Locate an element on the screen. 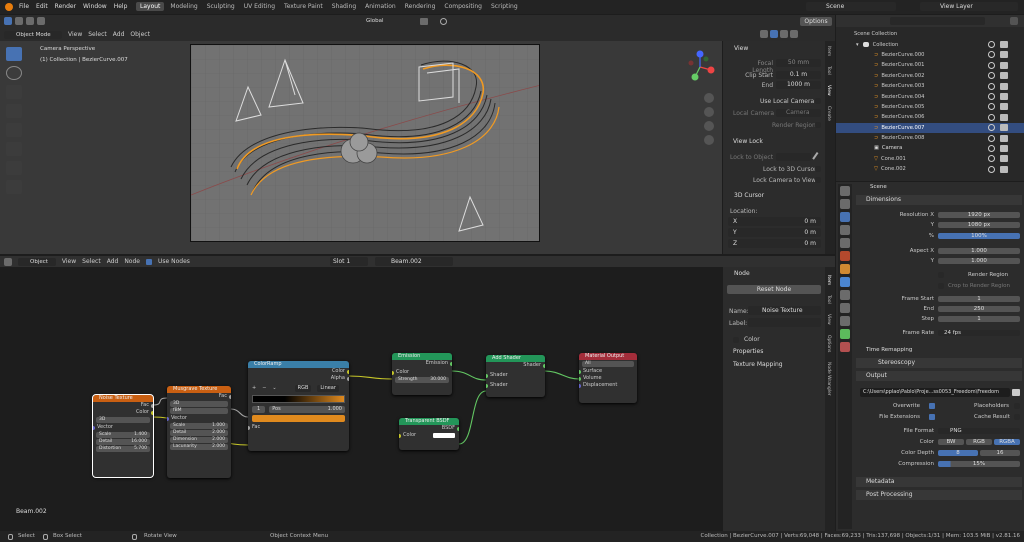  outliner-item: ⊃ BezierCurve.005 is located at coordinates (930, 107).